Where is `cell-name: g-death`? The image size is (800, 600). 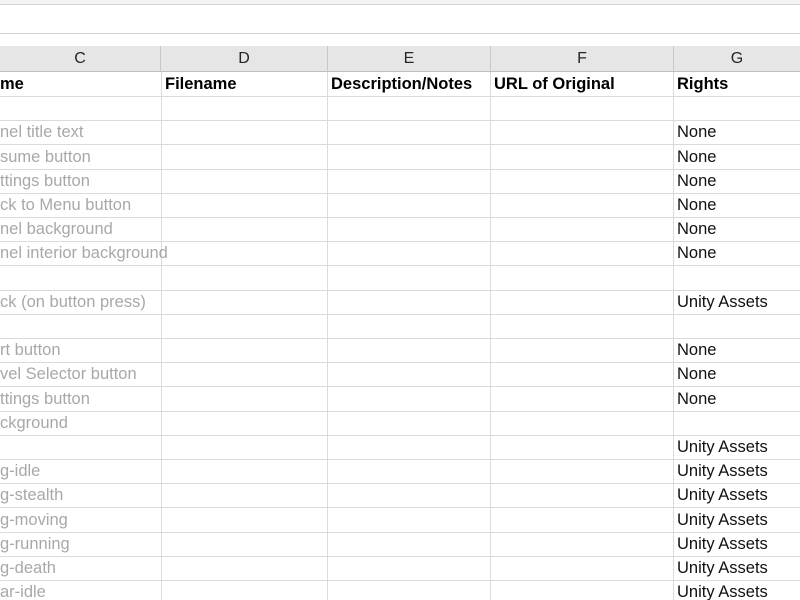
cell-name: g-death is located at coordinates (80, 568).